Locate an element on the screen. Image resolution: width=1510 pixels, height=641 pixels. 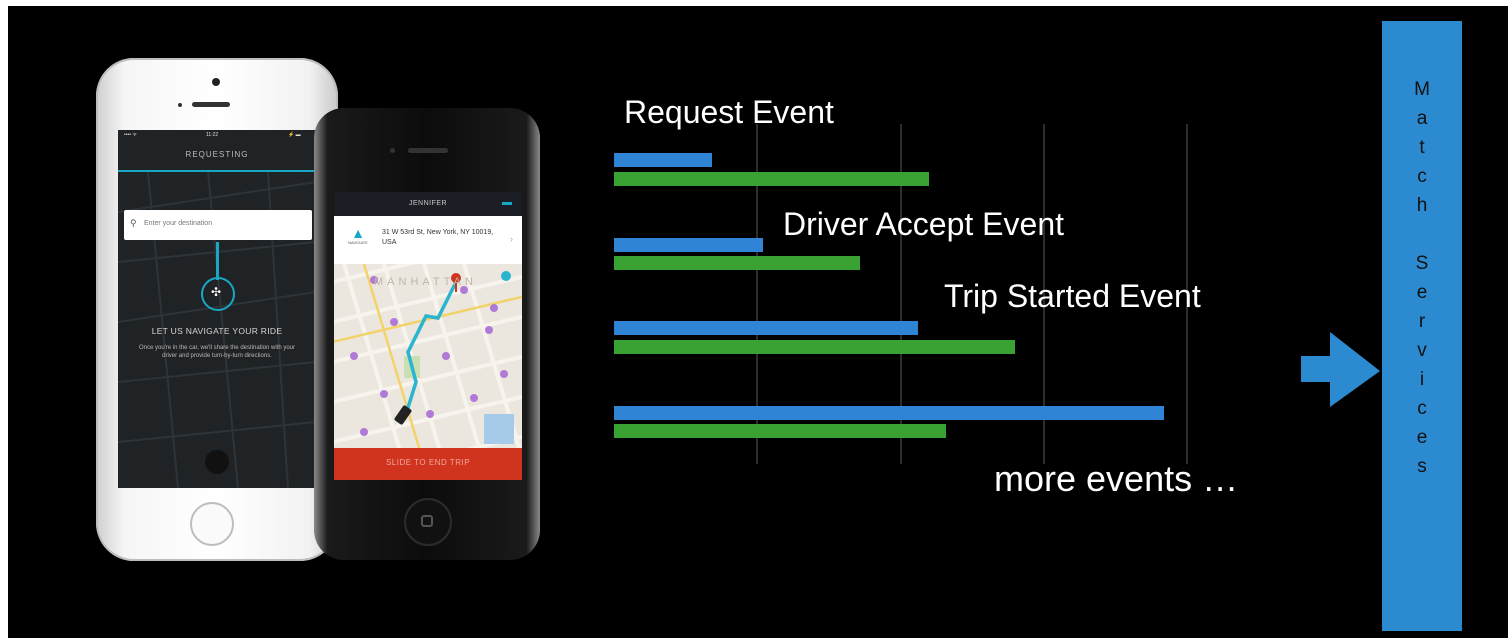
match-services-box: MatchServices is located at coordinates (1422, 326).